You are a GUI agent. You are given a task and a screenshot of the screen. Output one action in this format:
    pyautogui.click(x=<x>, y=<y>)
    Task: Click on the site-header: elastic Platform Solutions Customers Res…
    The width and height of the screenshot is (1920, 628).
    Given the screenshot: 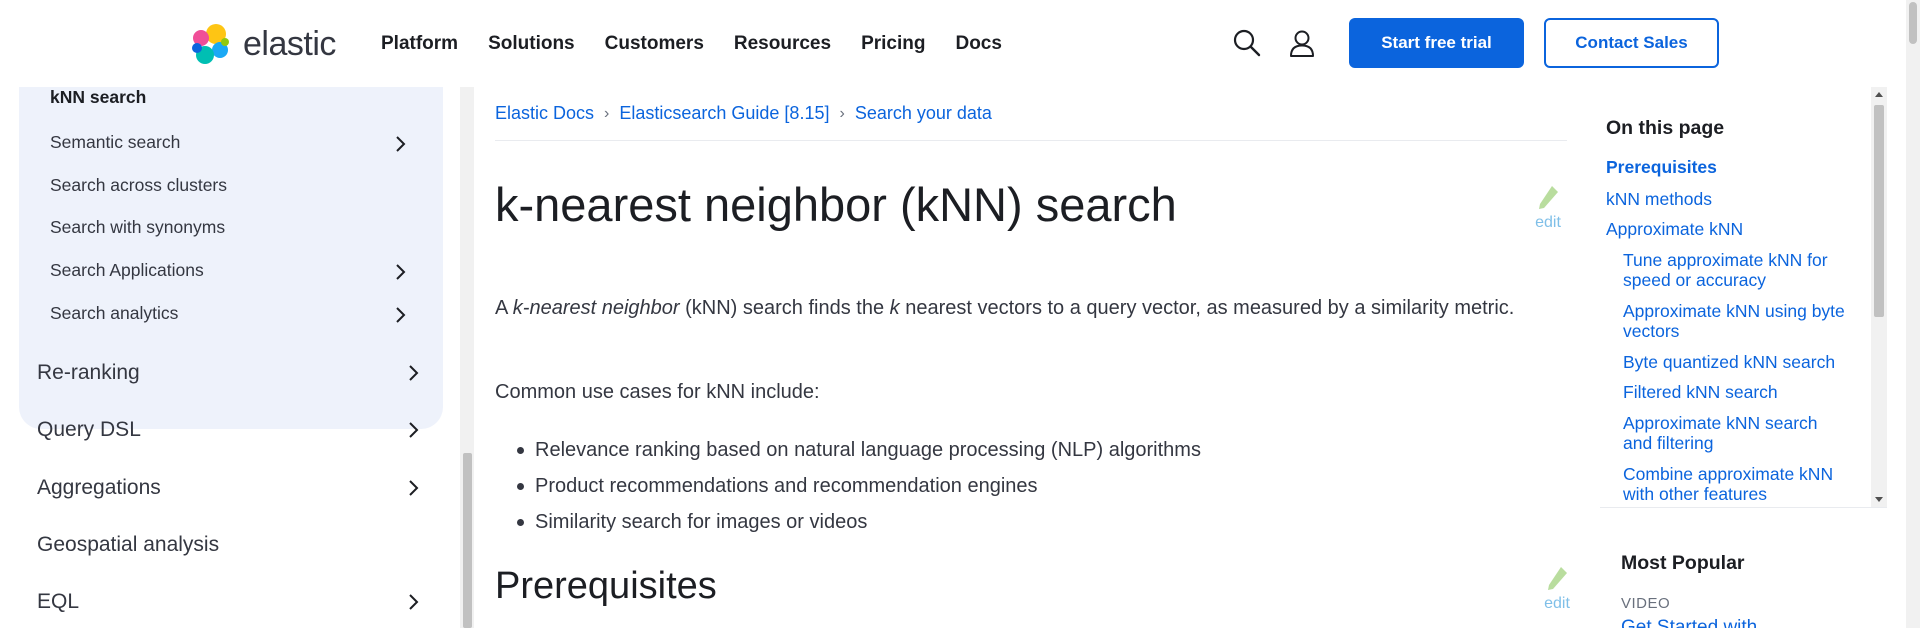 What is the action you would take?
    pyautogui.click(x=960, y=43)
    